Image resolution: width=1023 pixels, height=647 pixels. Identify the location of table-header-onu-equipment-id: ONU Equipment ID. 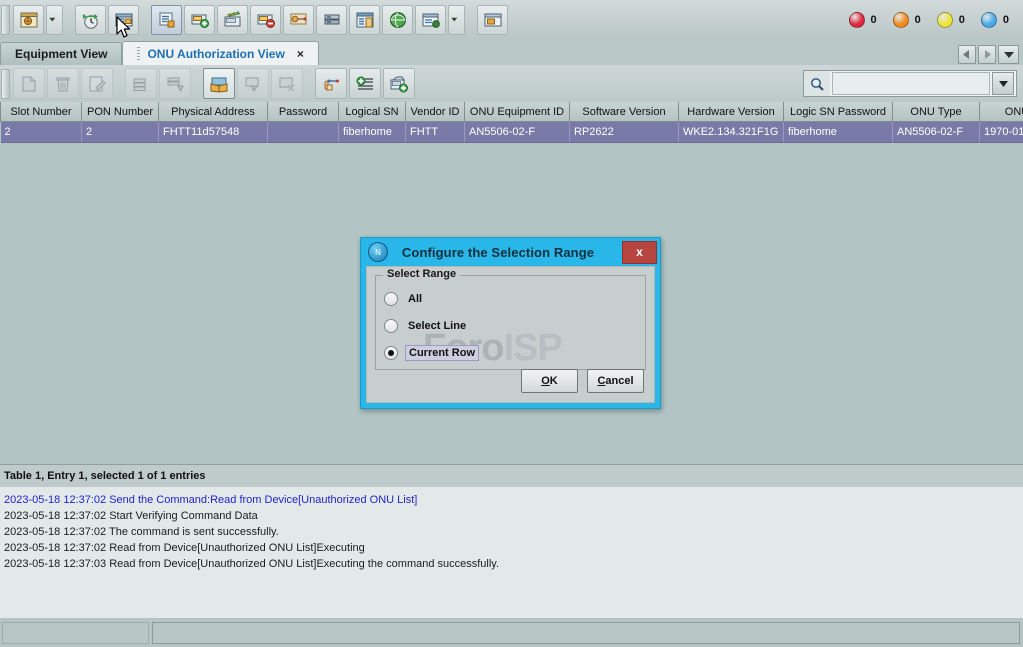
(517, 112).